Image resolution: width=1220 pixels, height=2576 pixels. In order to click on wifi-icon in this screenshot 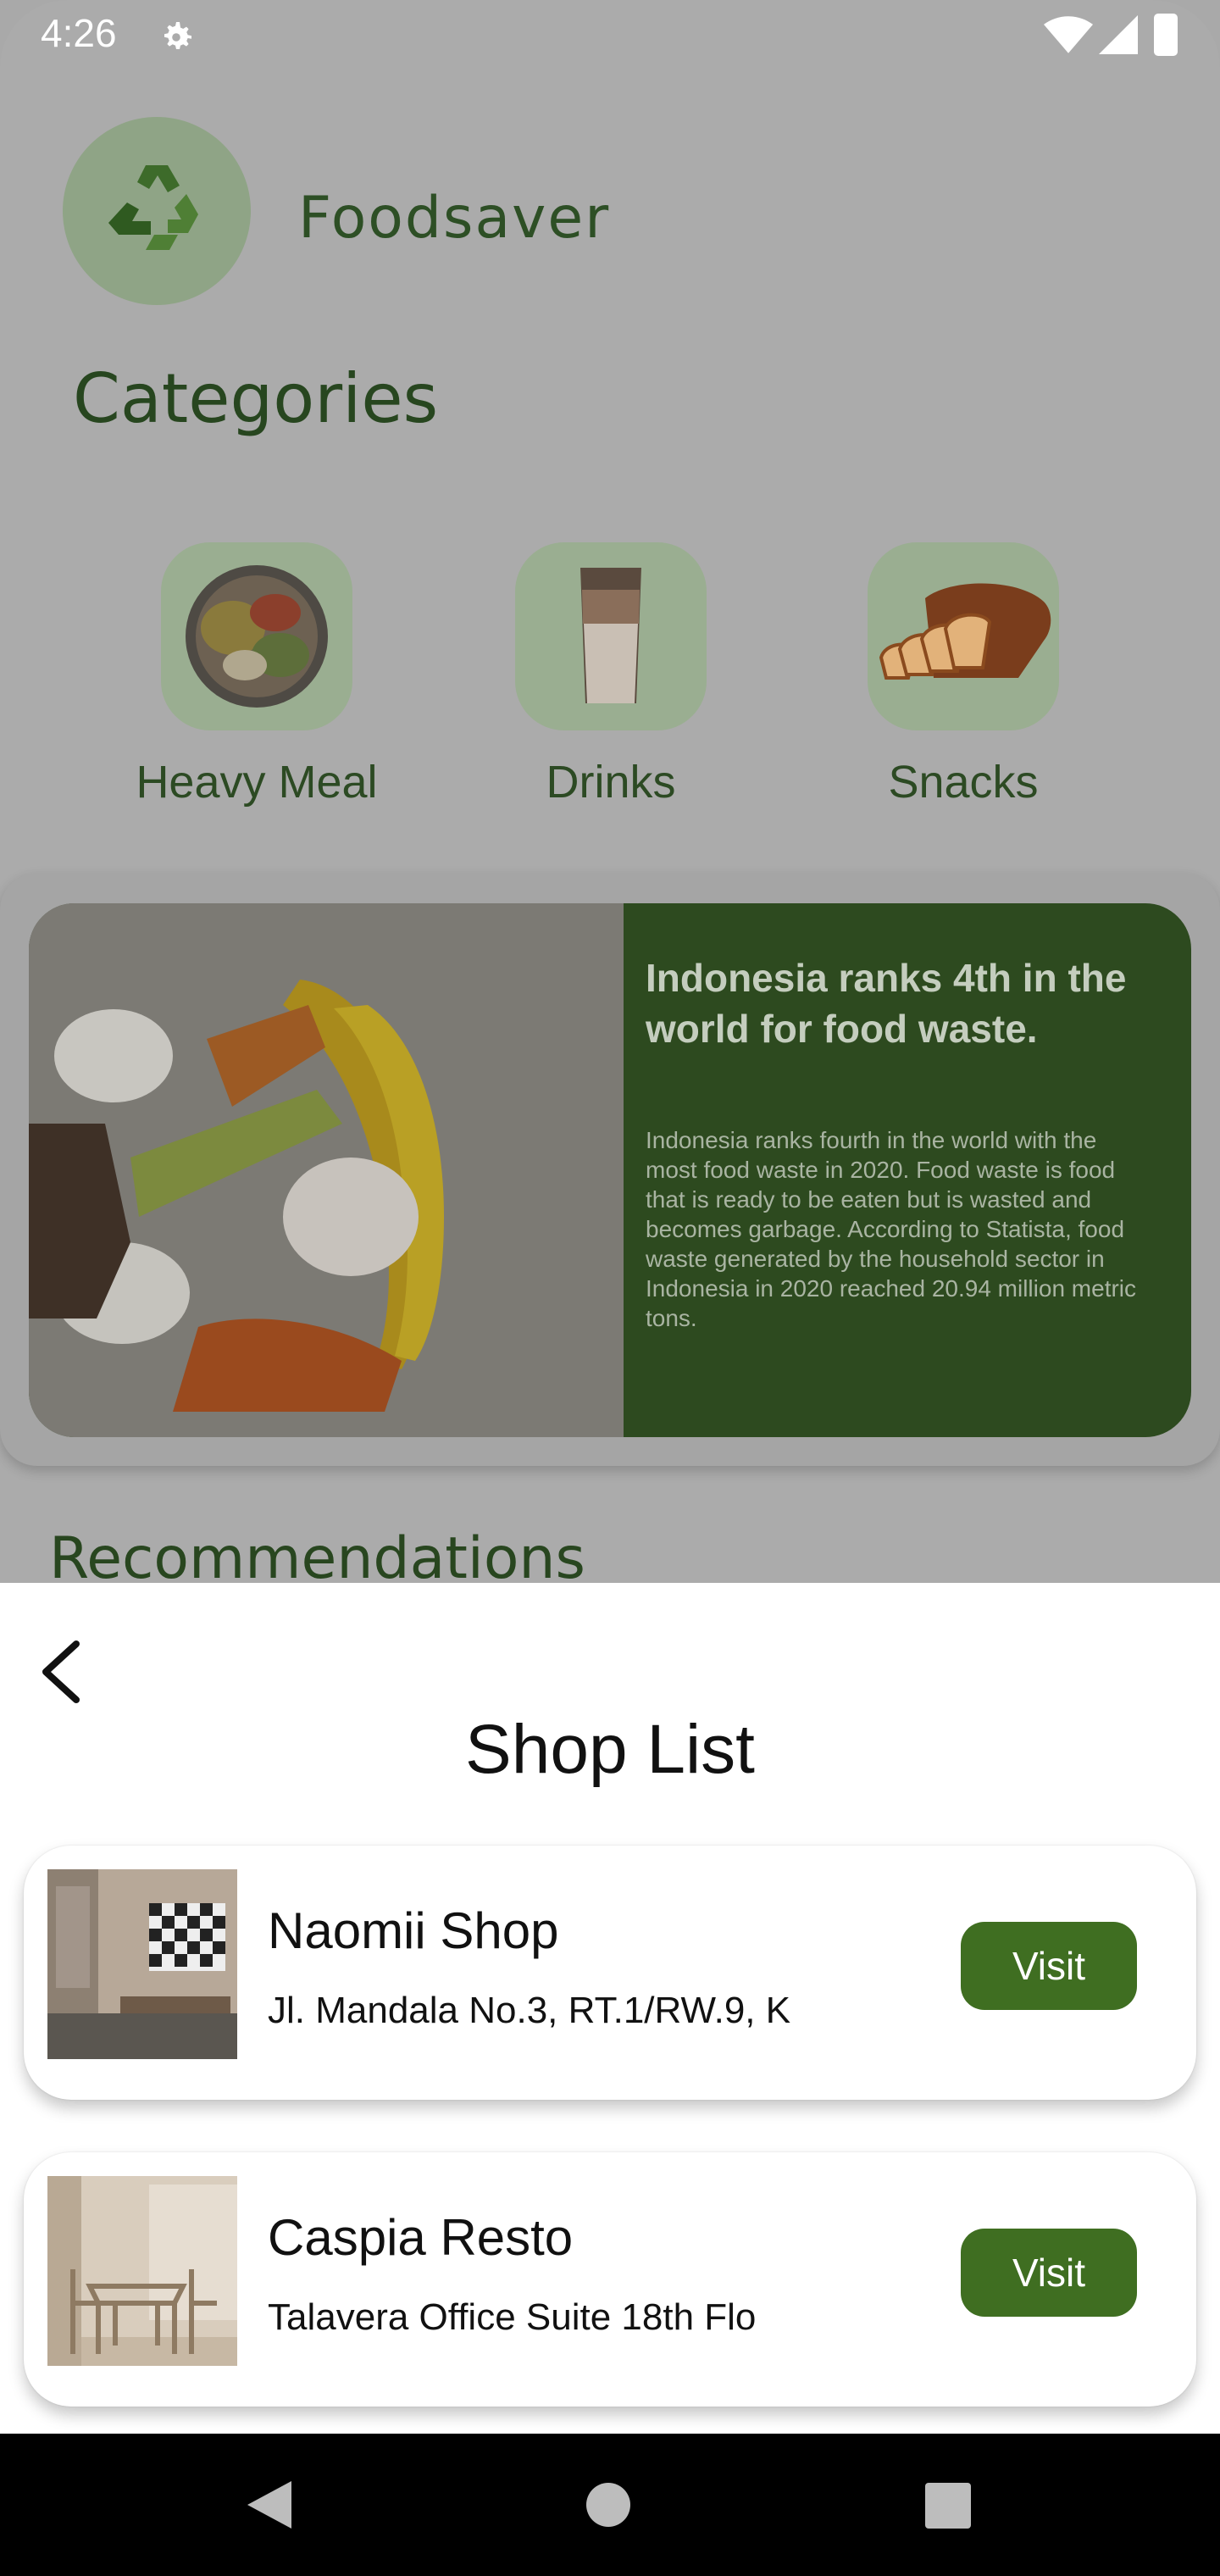, I will do `click(1068, 34)`.